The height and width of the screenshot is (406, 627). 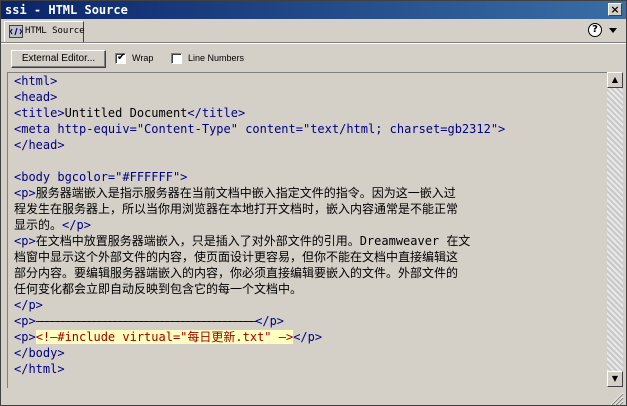 I want to click on code-line: 显示的。</p>, so click(x=52, y=225).